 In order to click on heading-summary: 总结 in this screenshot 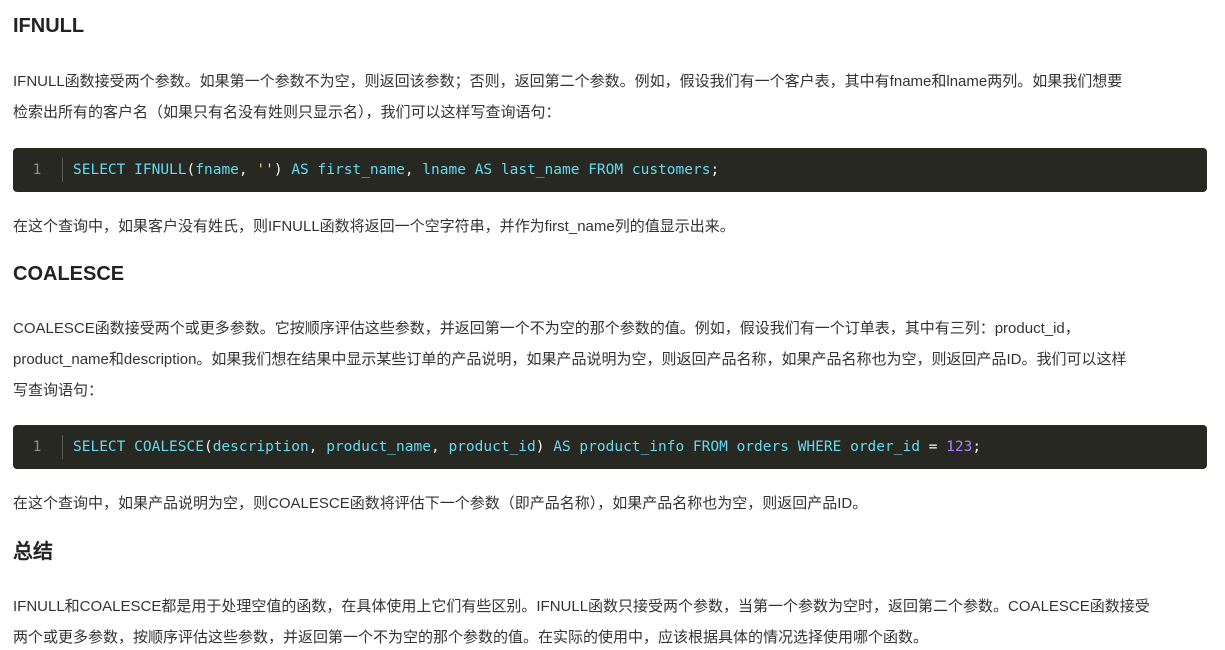, I will do `click(33, 552)`.